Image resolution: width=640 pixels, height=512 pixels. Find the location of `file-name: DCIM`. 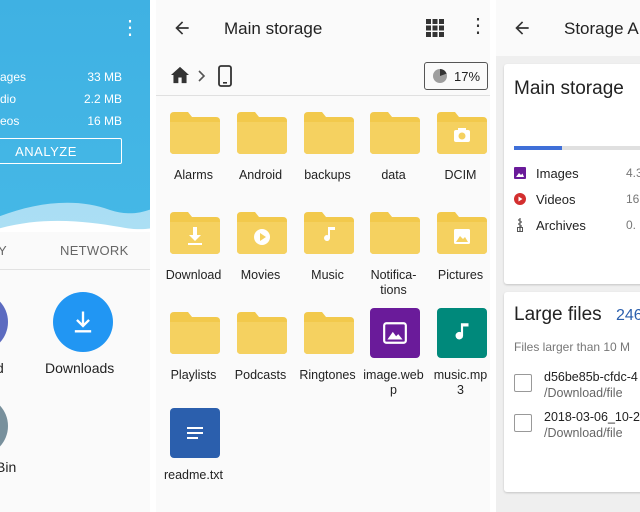

file-name: DCIM is located at coordinates (460, 175).